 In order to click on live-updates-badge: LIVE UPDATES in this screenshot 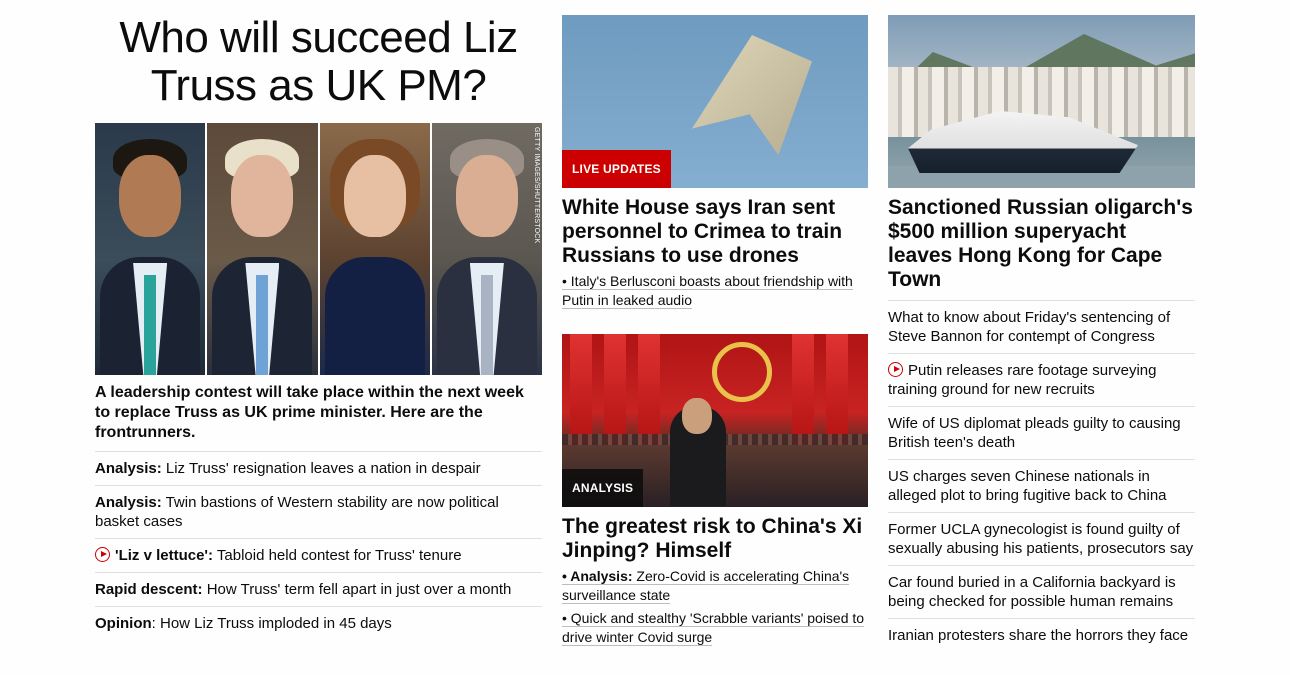, I will do `click(616, 169)`.